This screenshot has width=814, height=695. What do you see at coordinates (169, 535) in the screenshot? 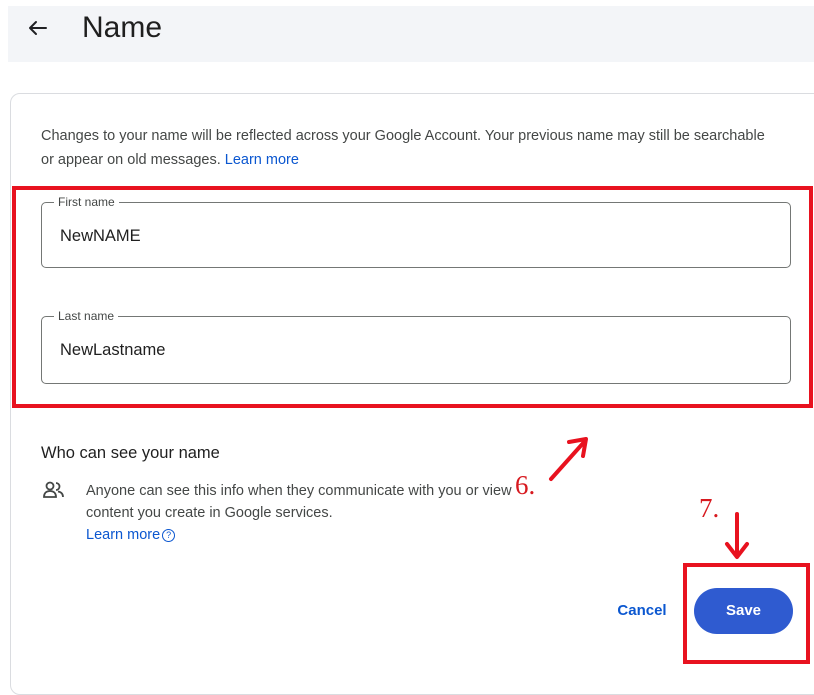
I see `help-circle-icon: ?` at bounding box center [169, 535].